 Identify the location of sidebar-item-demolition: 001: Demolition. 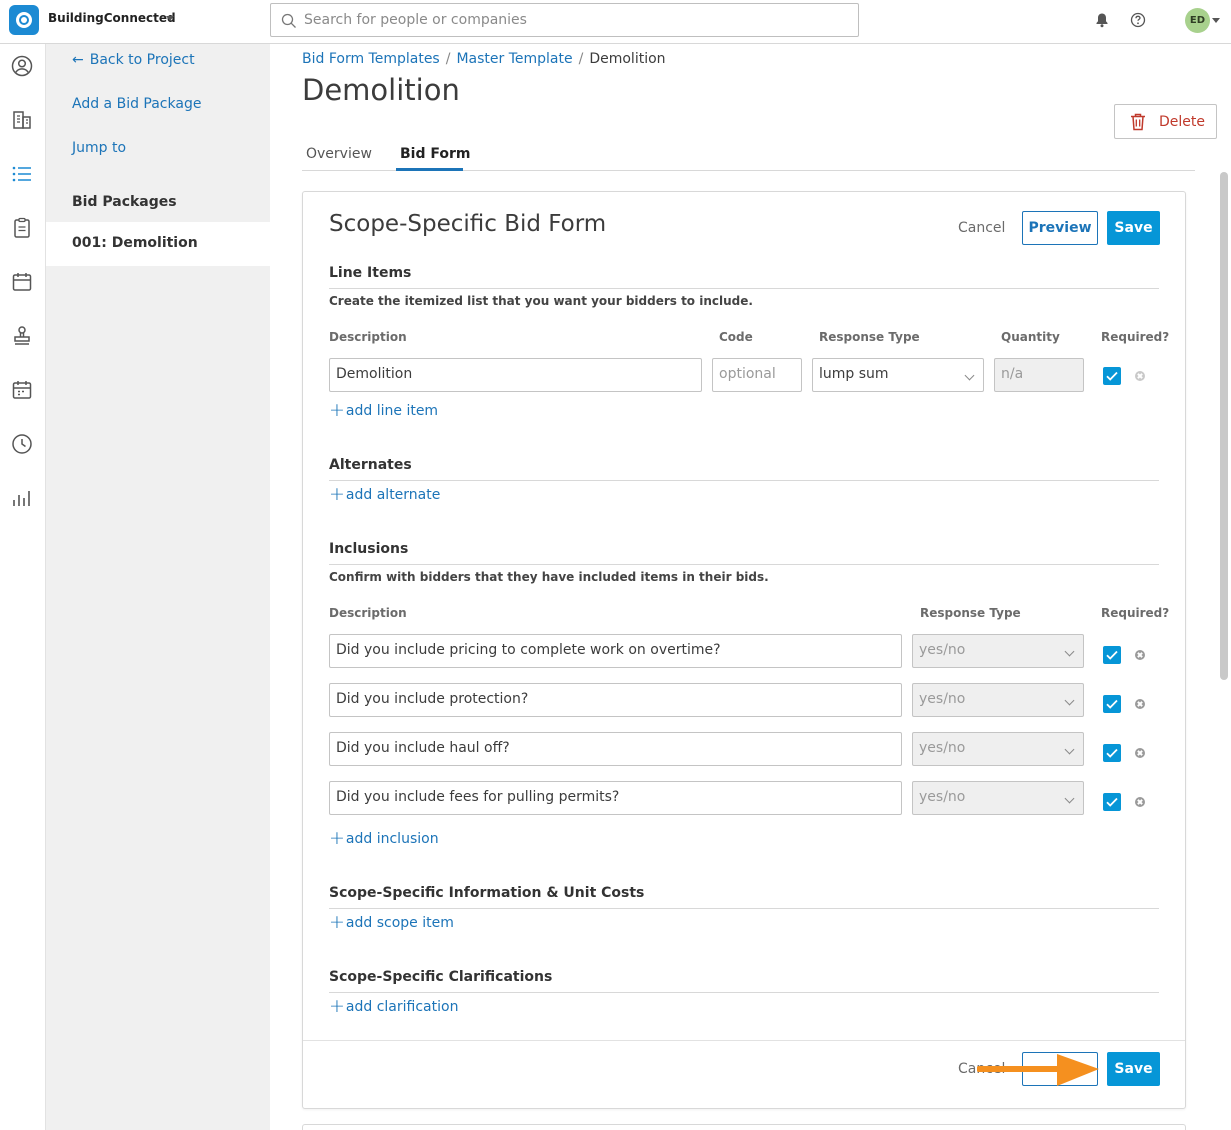
(158, 244).